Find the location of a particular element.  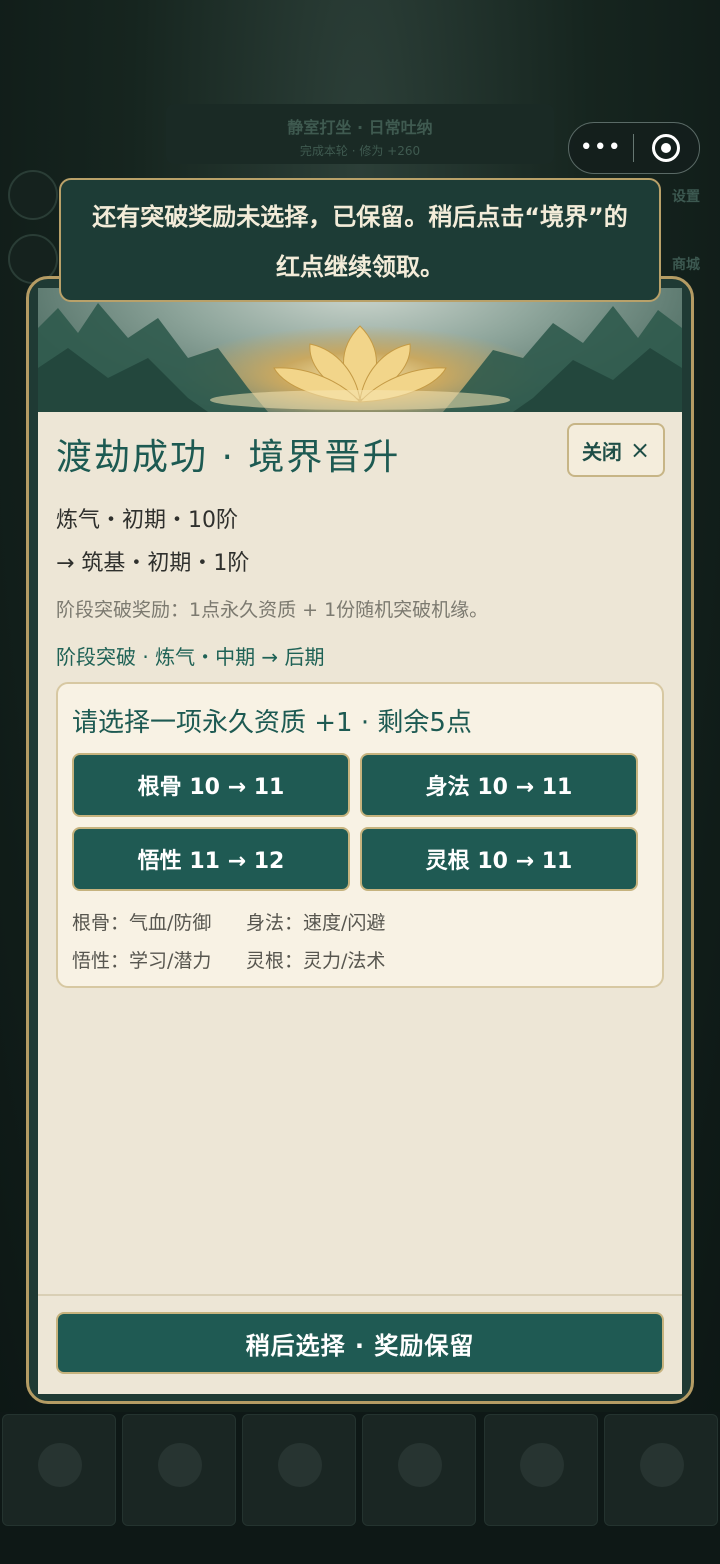

close-button: 关闭 × is located at coordinates (616, 450).